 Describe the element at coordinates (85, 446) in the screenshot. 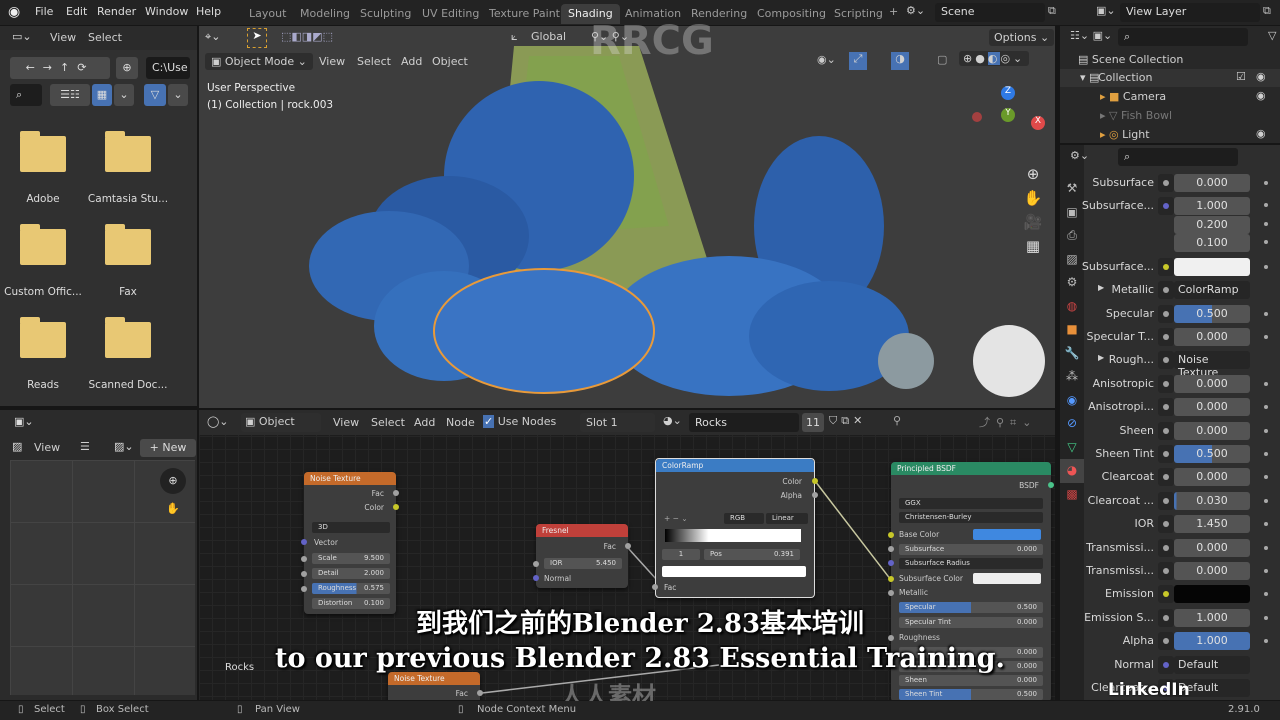

I see `hamburger-icon: ☰` at that location.